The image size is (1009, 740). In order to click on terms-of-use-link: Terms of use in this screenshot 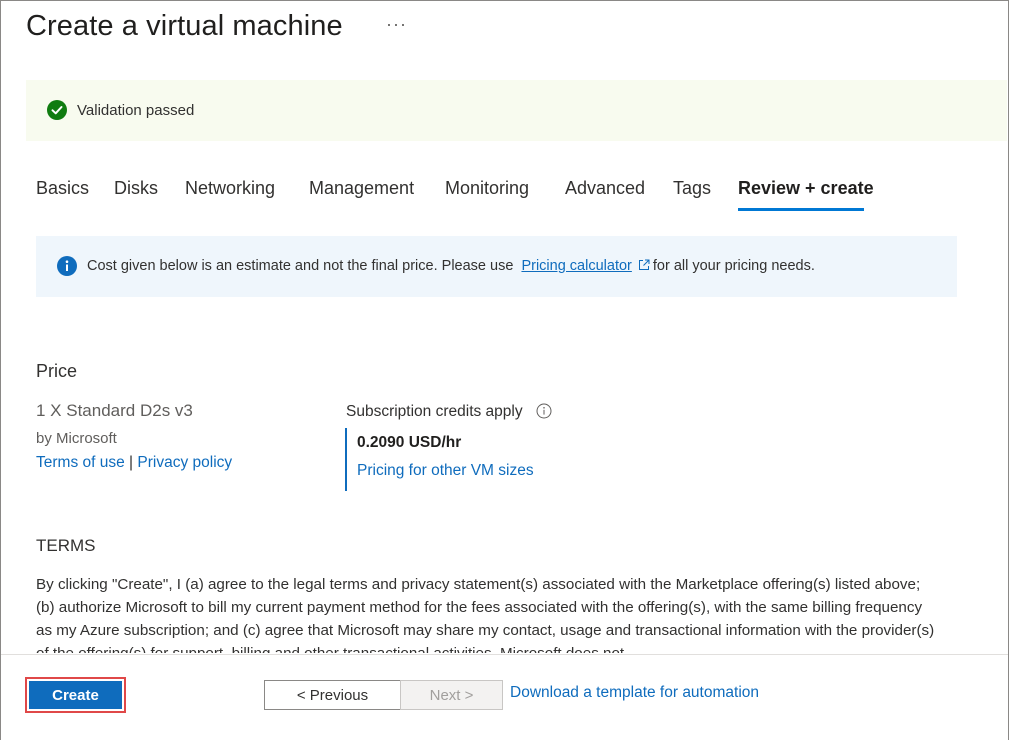, I will do `click(80, 462)`.